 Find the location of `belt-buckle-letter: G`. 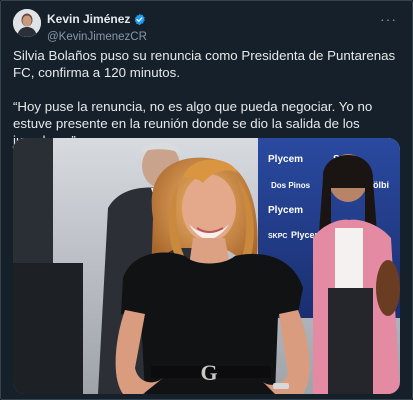

belt-buckle-letter: G is located at coordinates (208, 372).